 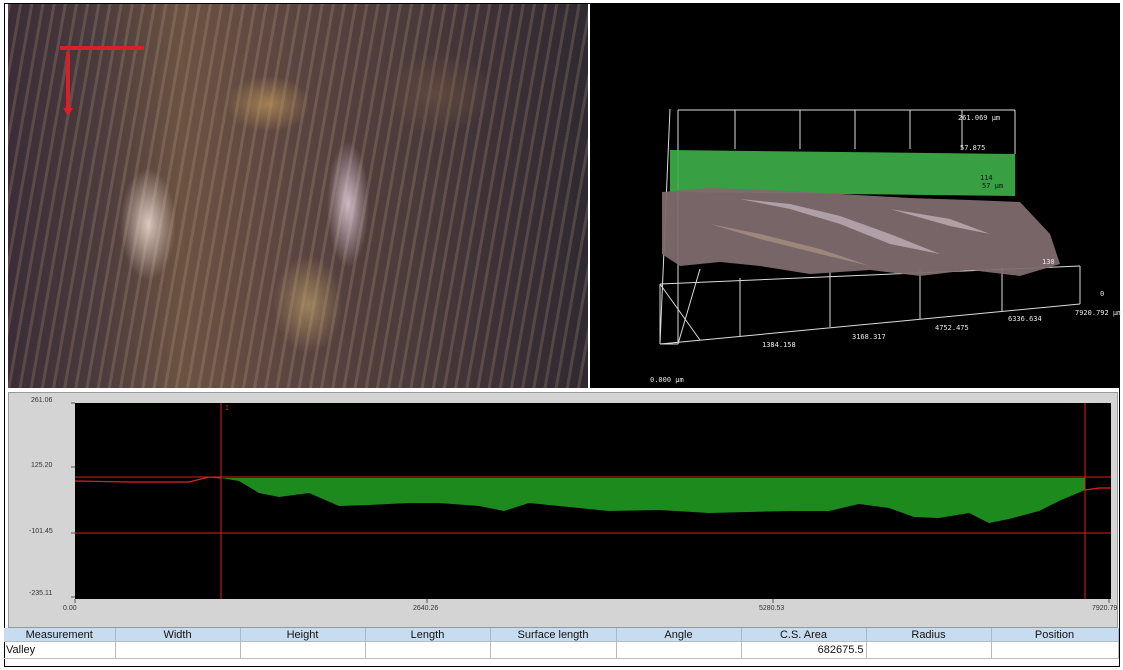 I want to click on arrow-down-icon, so click(x=68, y=112).